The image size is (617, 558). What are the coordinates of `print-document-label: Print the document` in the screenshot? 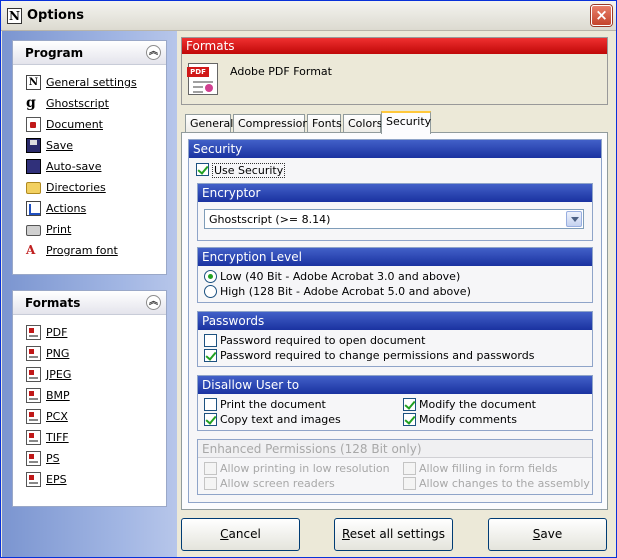 It's located at (273, 404).